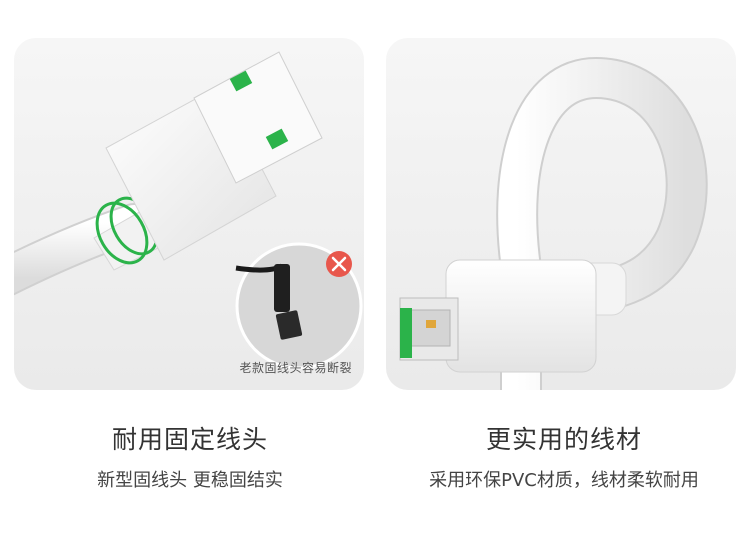 The width and height of the screenshot is (750, 558). What do you see at coordinates (564, 480) in the screenshot?
I see `feature-subtitle-right: 采用环保PVC材质，线材柔软耐用` at bounding box center [564, 480].